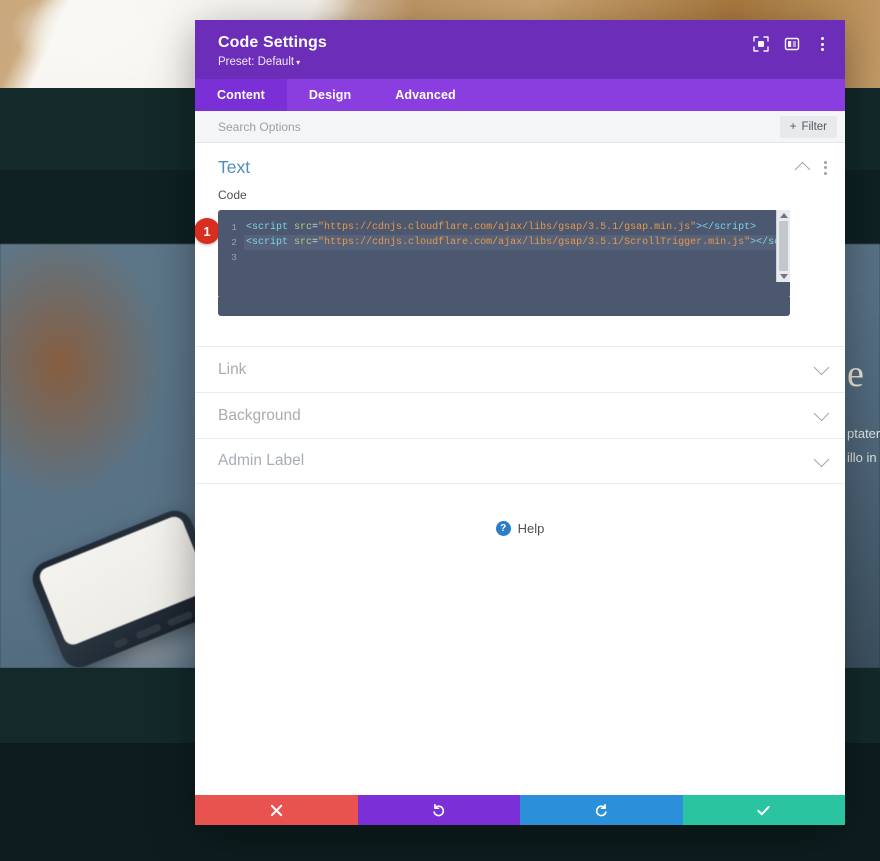  Describe the element at coordinates (520, 461) in the screenshot. I see `accordion-row-admin-label: Admin Label` at that location.